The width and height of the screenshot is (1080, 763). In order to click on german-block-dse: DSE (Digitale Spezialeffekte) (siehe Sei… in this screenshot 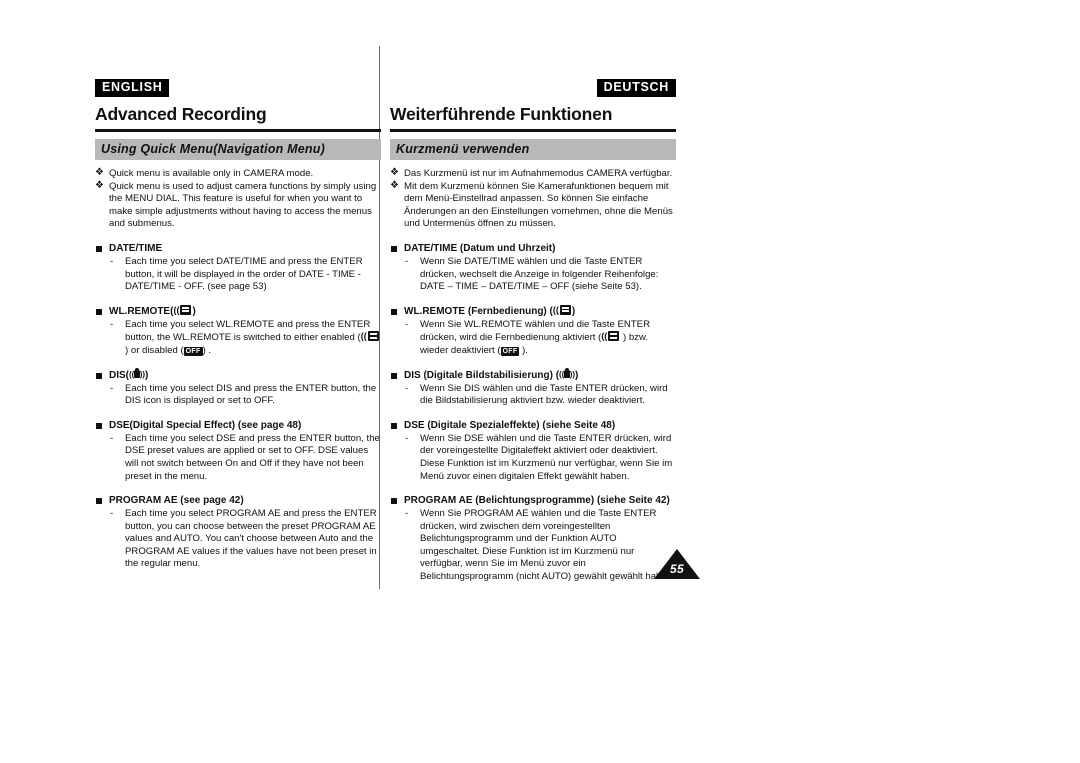, I will do `click(533, 451)`.